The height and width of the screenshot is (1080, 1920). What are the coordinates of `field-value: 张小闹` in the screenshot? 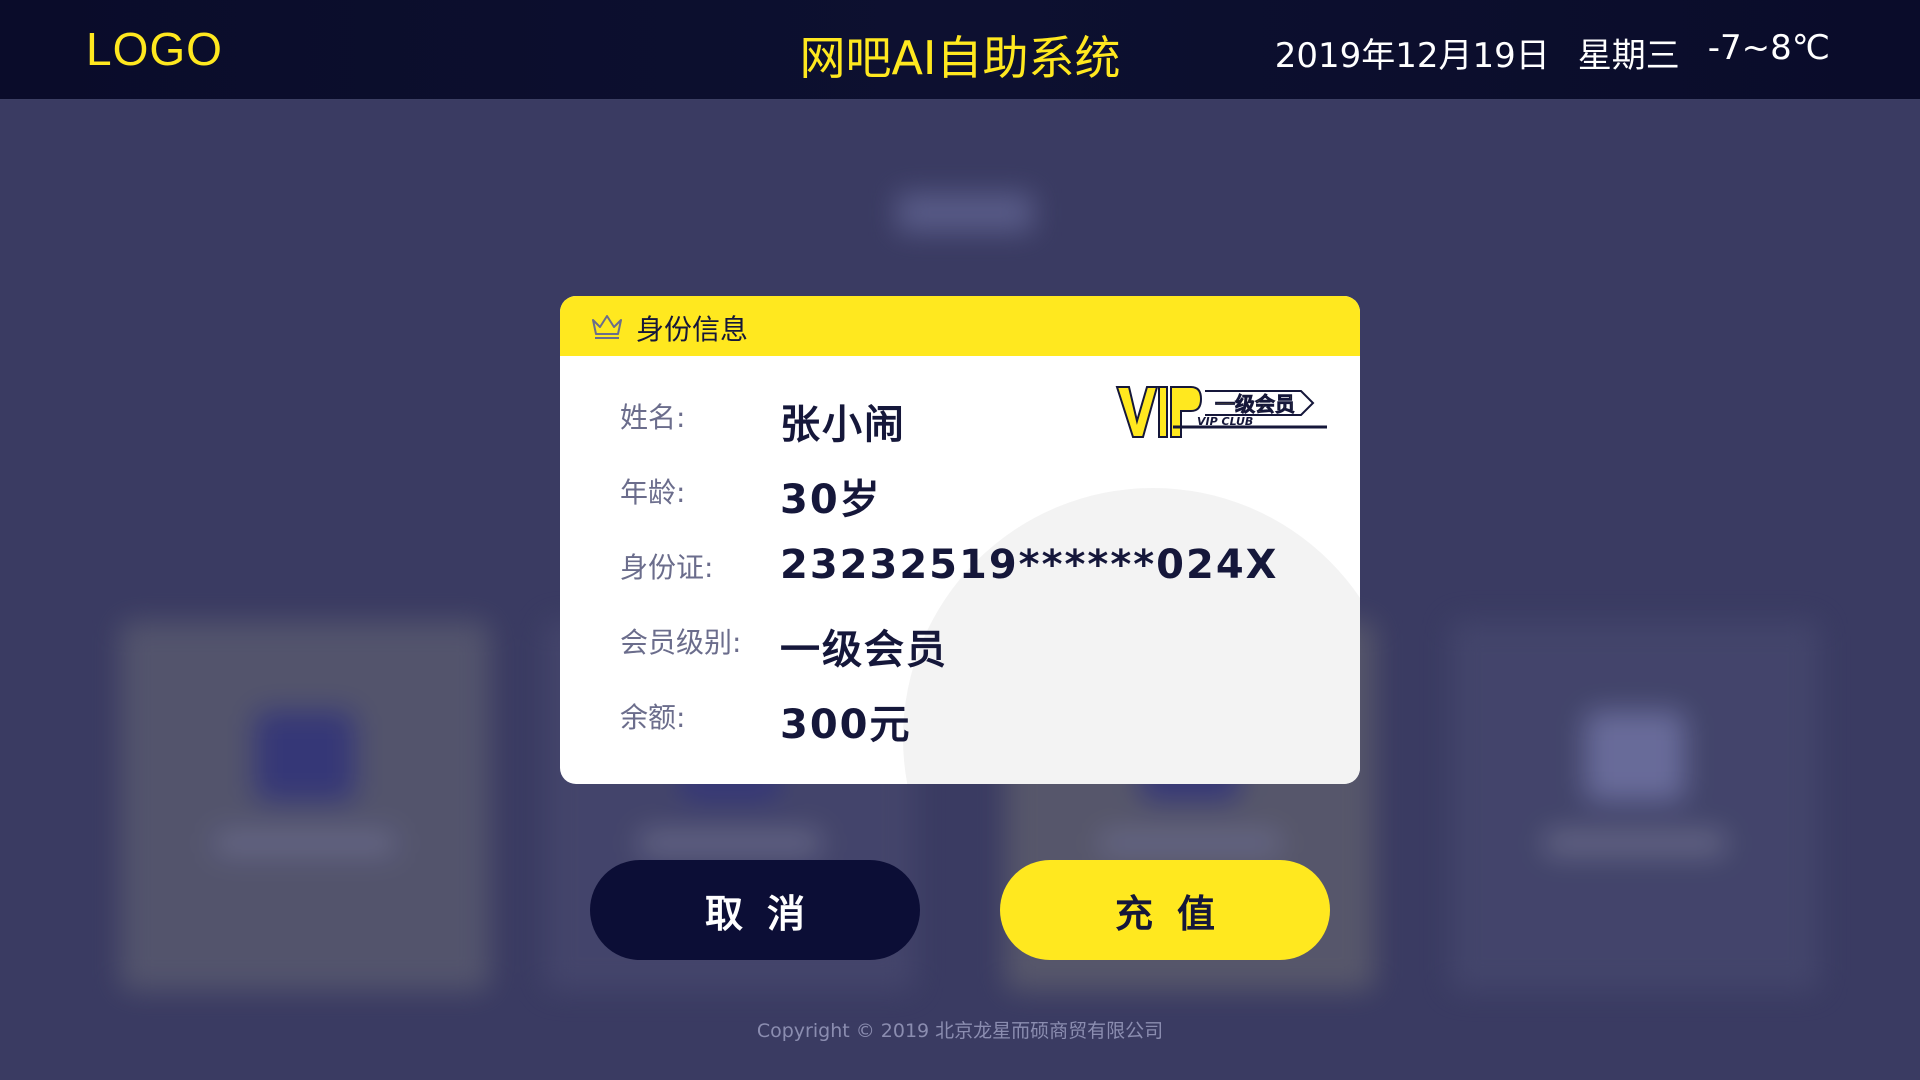 It's located at (843, 425).